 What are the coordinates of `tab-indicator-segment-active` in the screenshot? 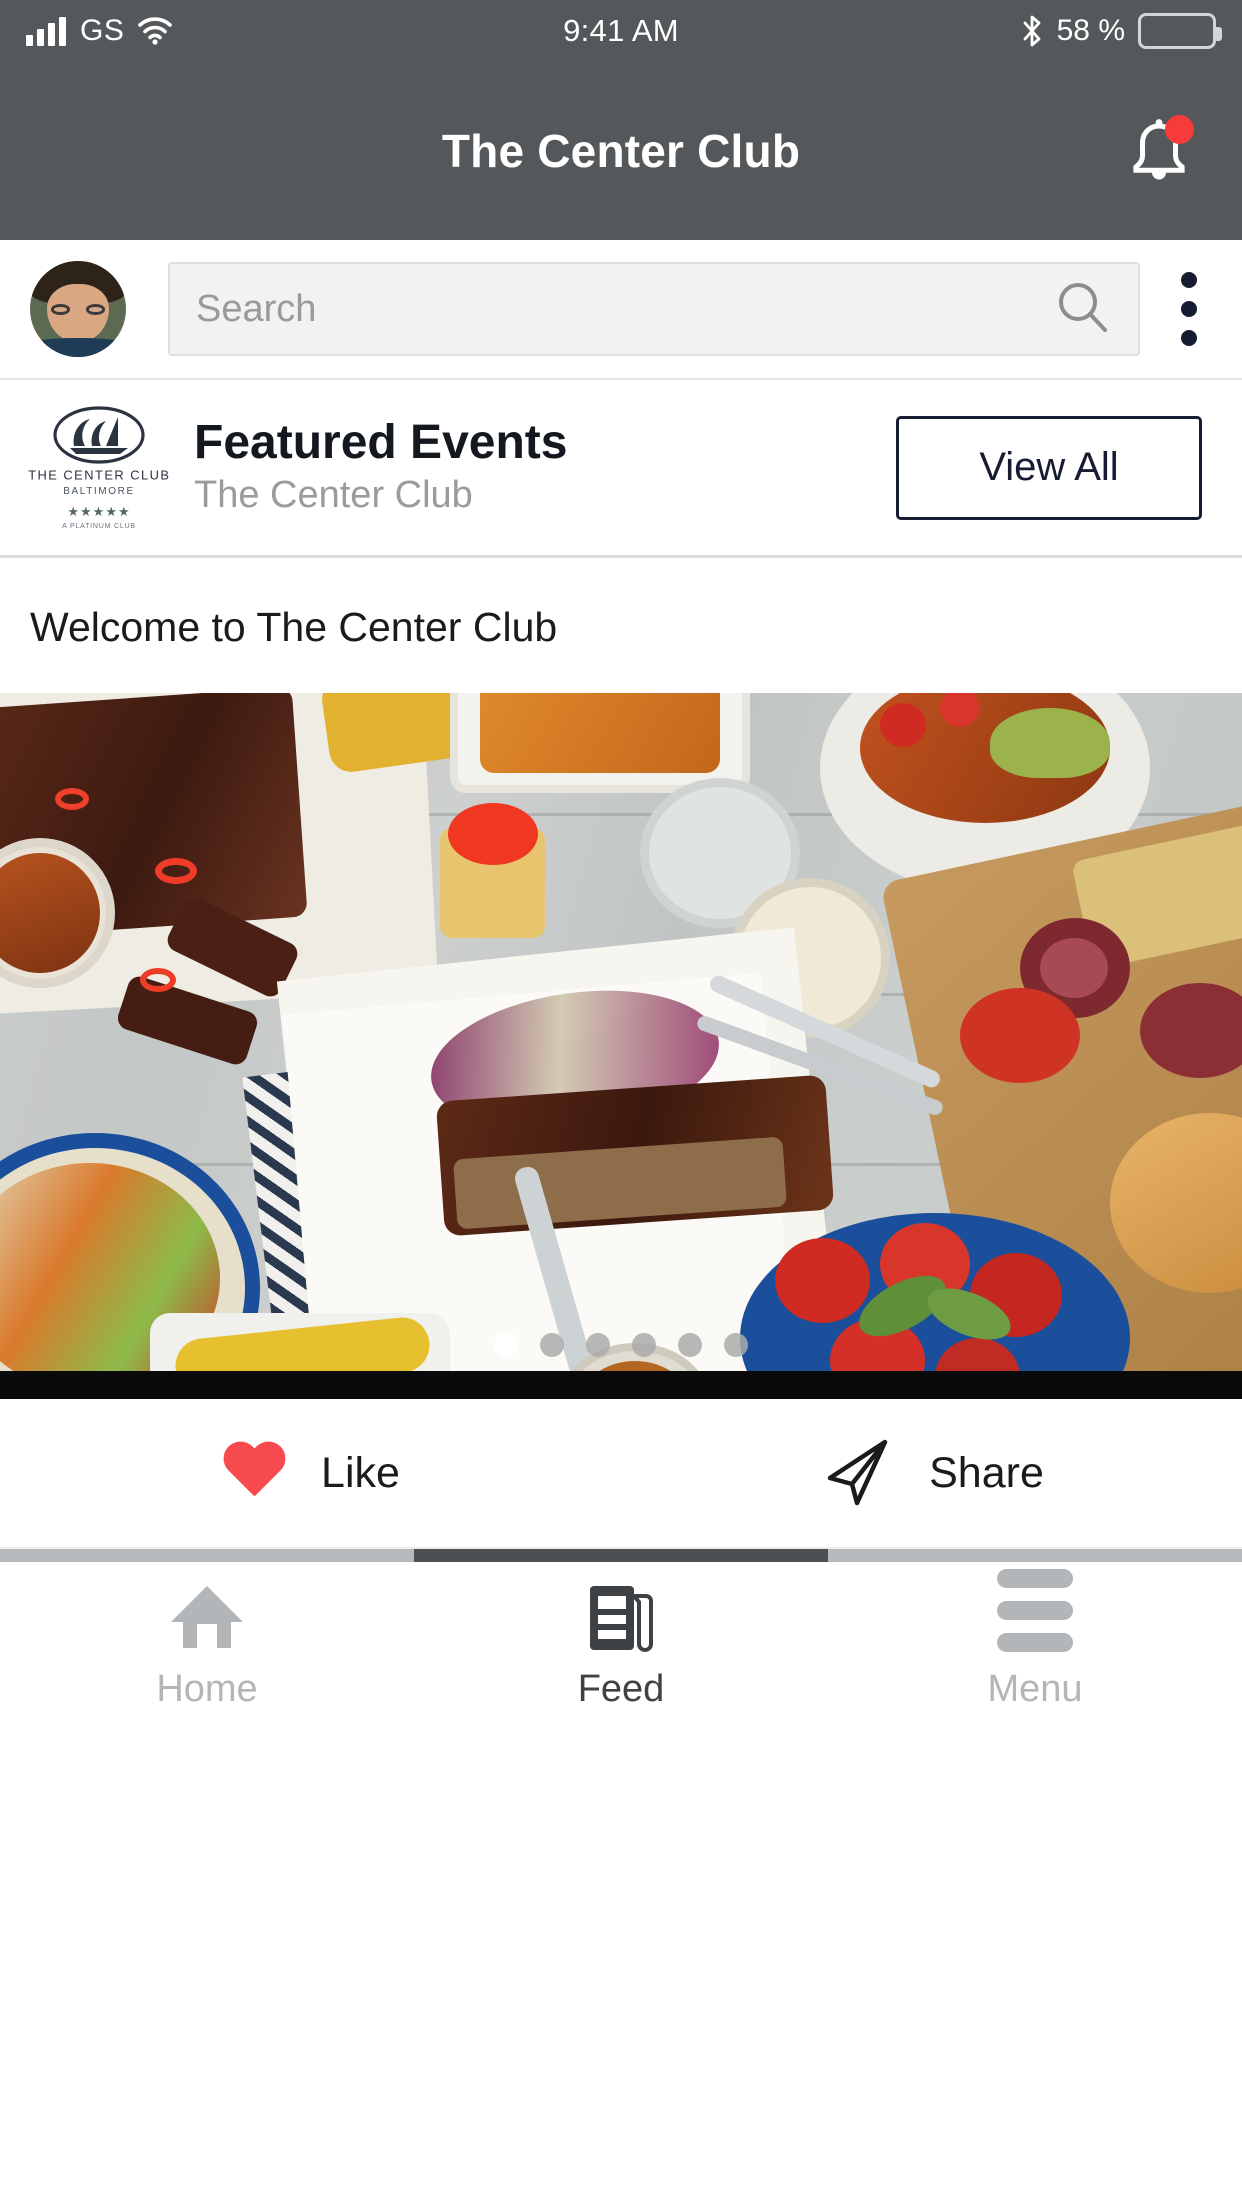 It's located at (621, 1555).